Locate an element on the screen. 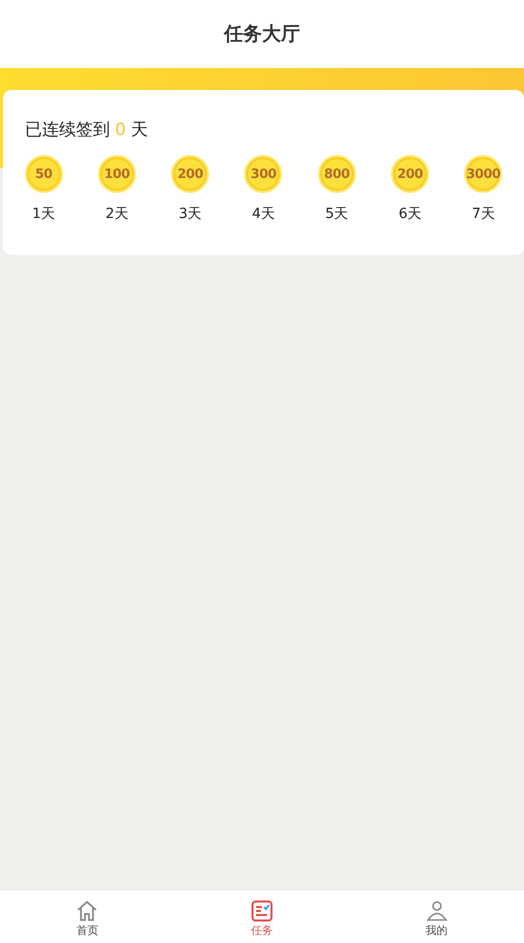 This screenshot has width=524, height=943. coin: 100 is located at coordinates (117, 174).